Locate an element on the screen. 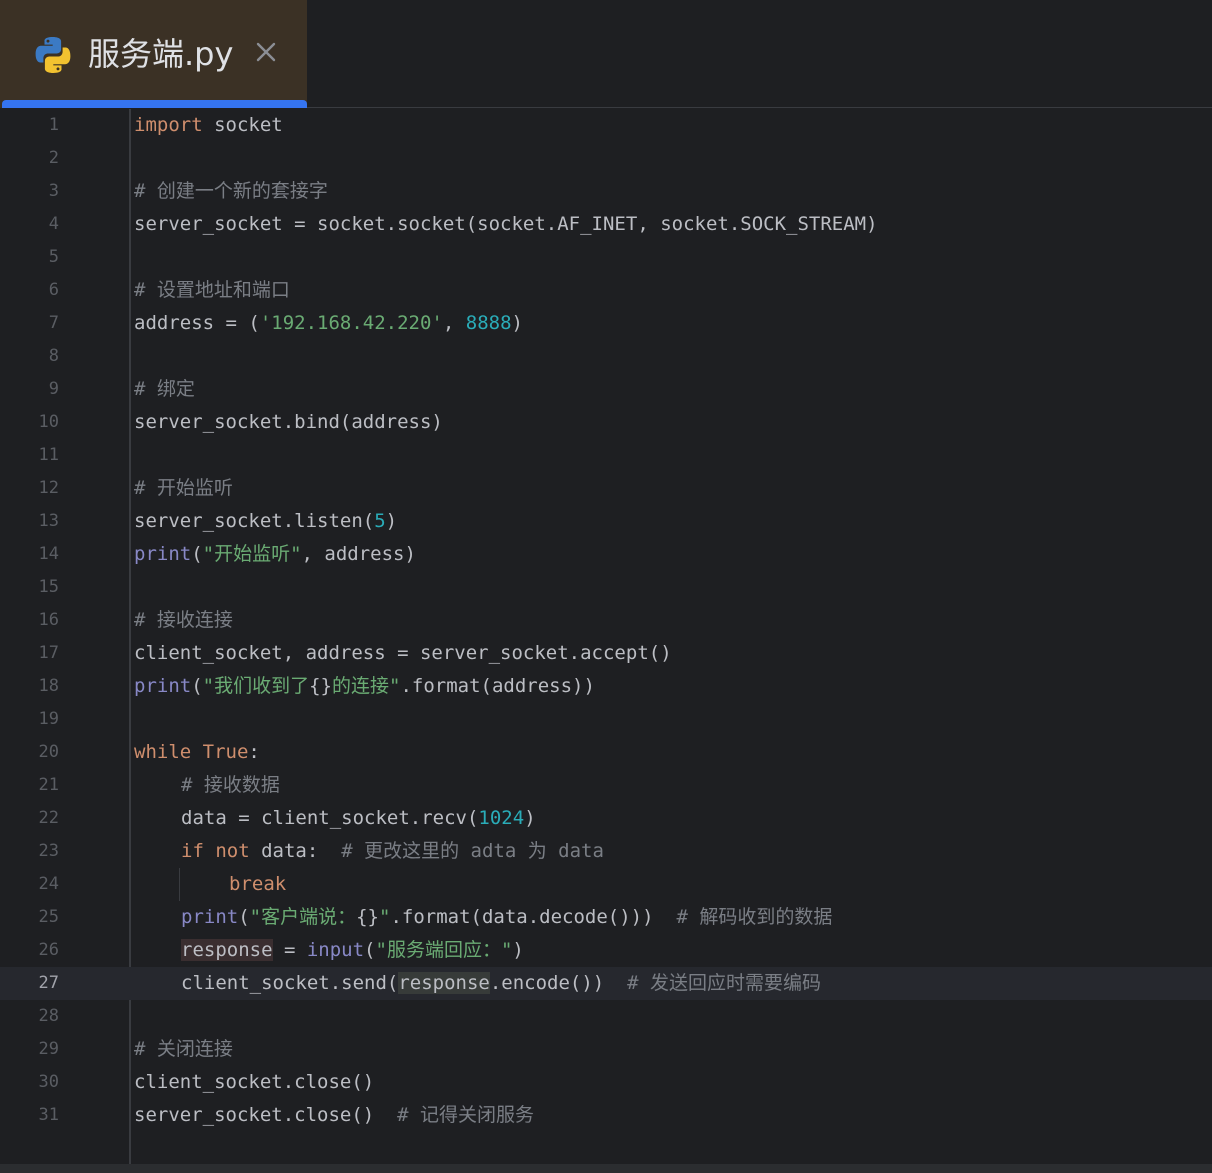 The width and height of the screenshot is (1212, 1173). comment-token: # 解码收到的数据 is located at coordinates (754, 917).